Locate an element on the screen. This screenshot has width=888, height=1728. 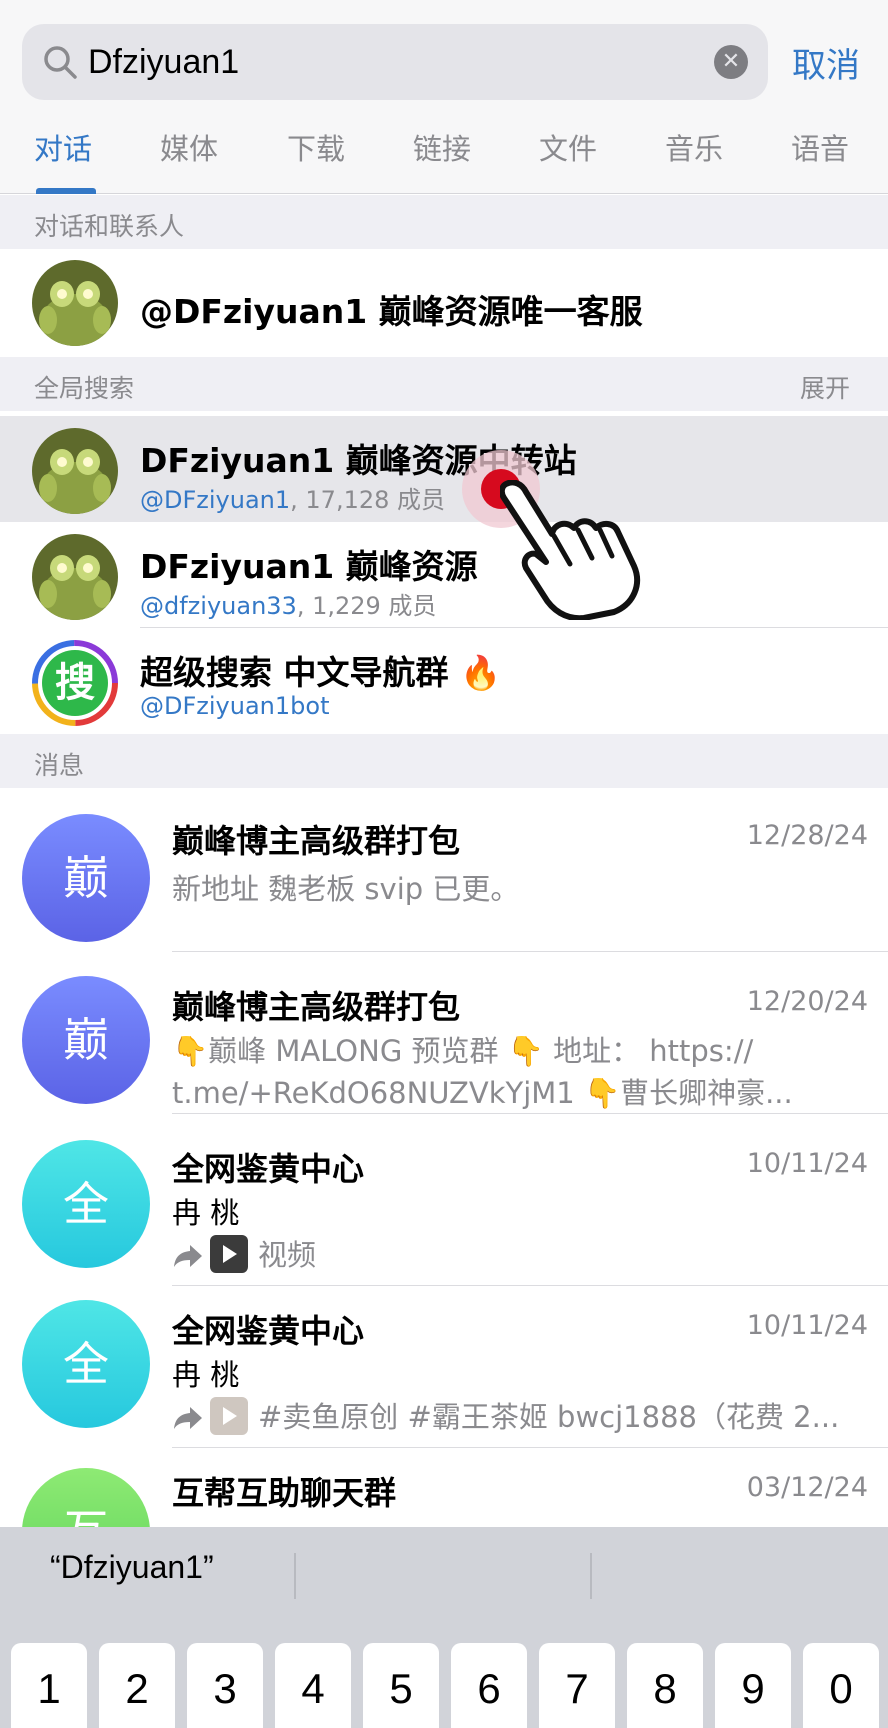
avatar: 互 is located at coordinates (86, 1497).